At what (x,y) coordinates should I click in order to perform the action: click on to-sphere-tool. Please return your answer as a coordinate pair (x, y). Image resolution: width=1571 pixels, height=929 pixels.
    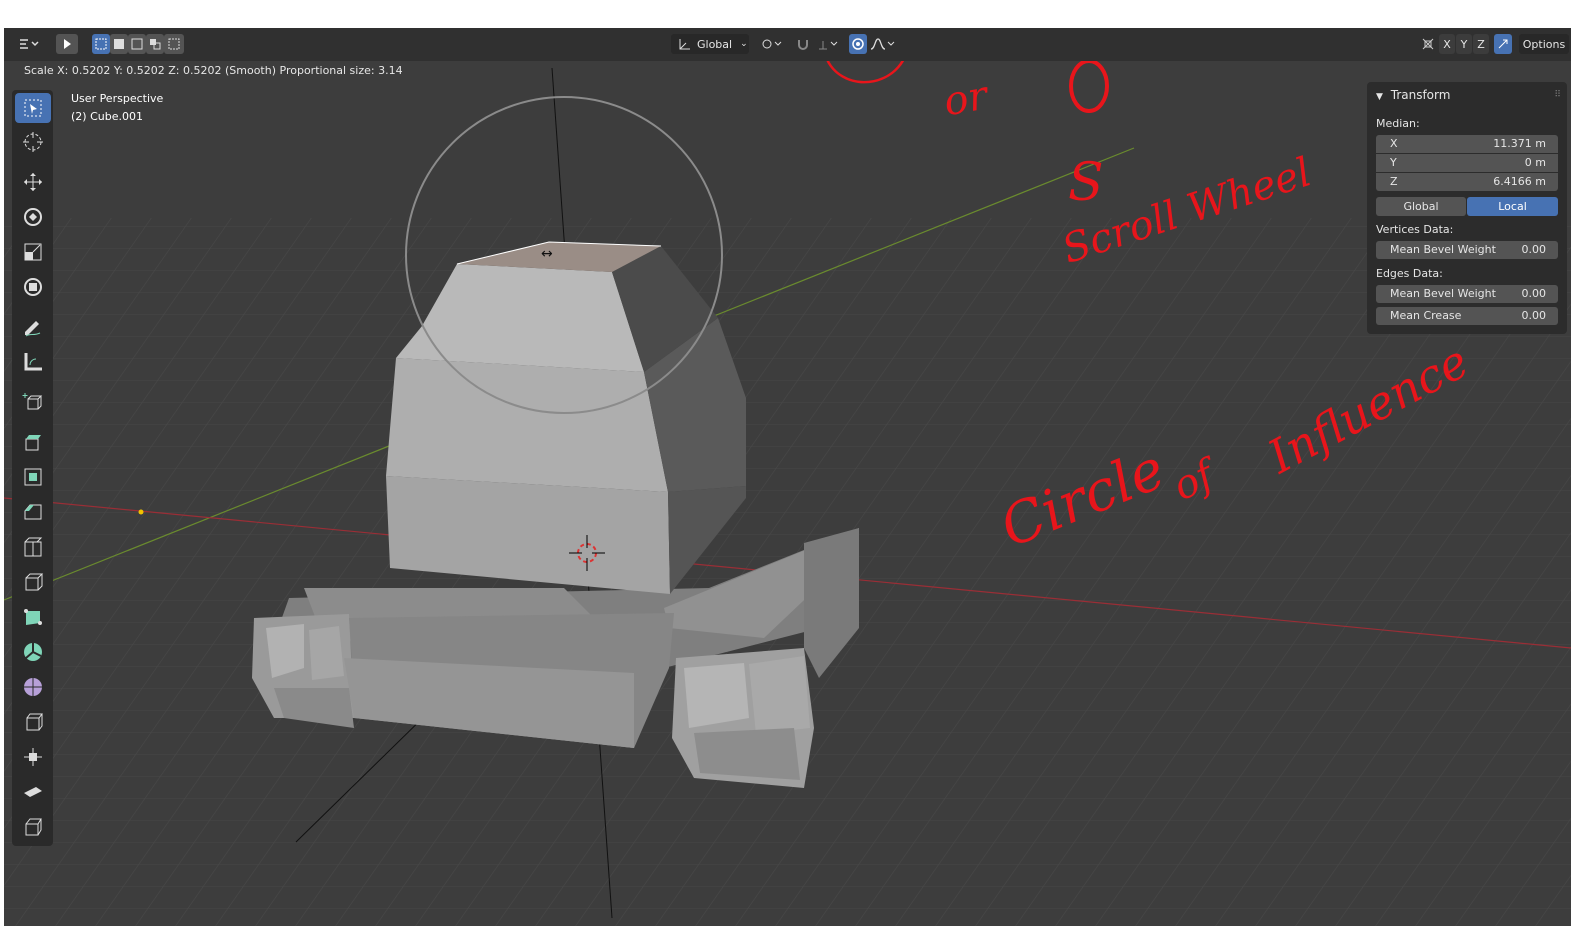
    Looking at the image, I should click on (33, 827).